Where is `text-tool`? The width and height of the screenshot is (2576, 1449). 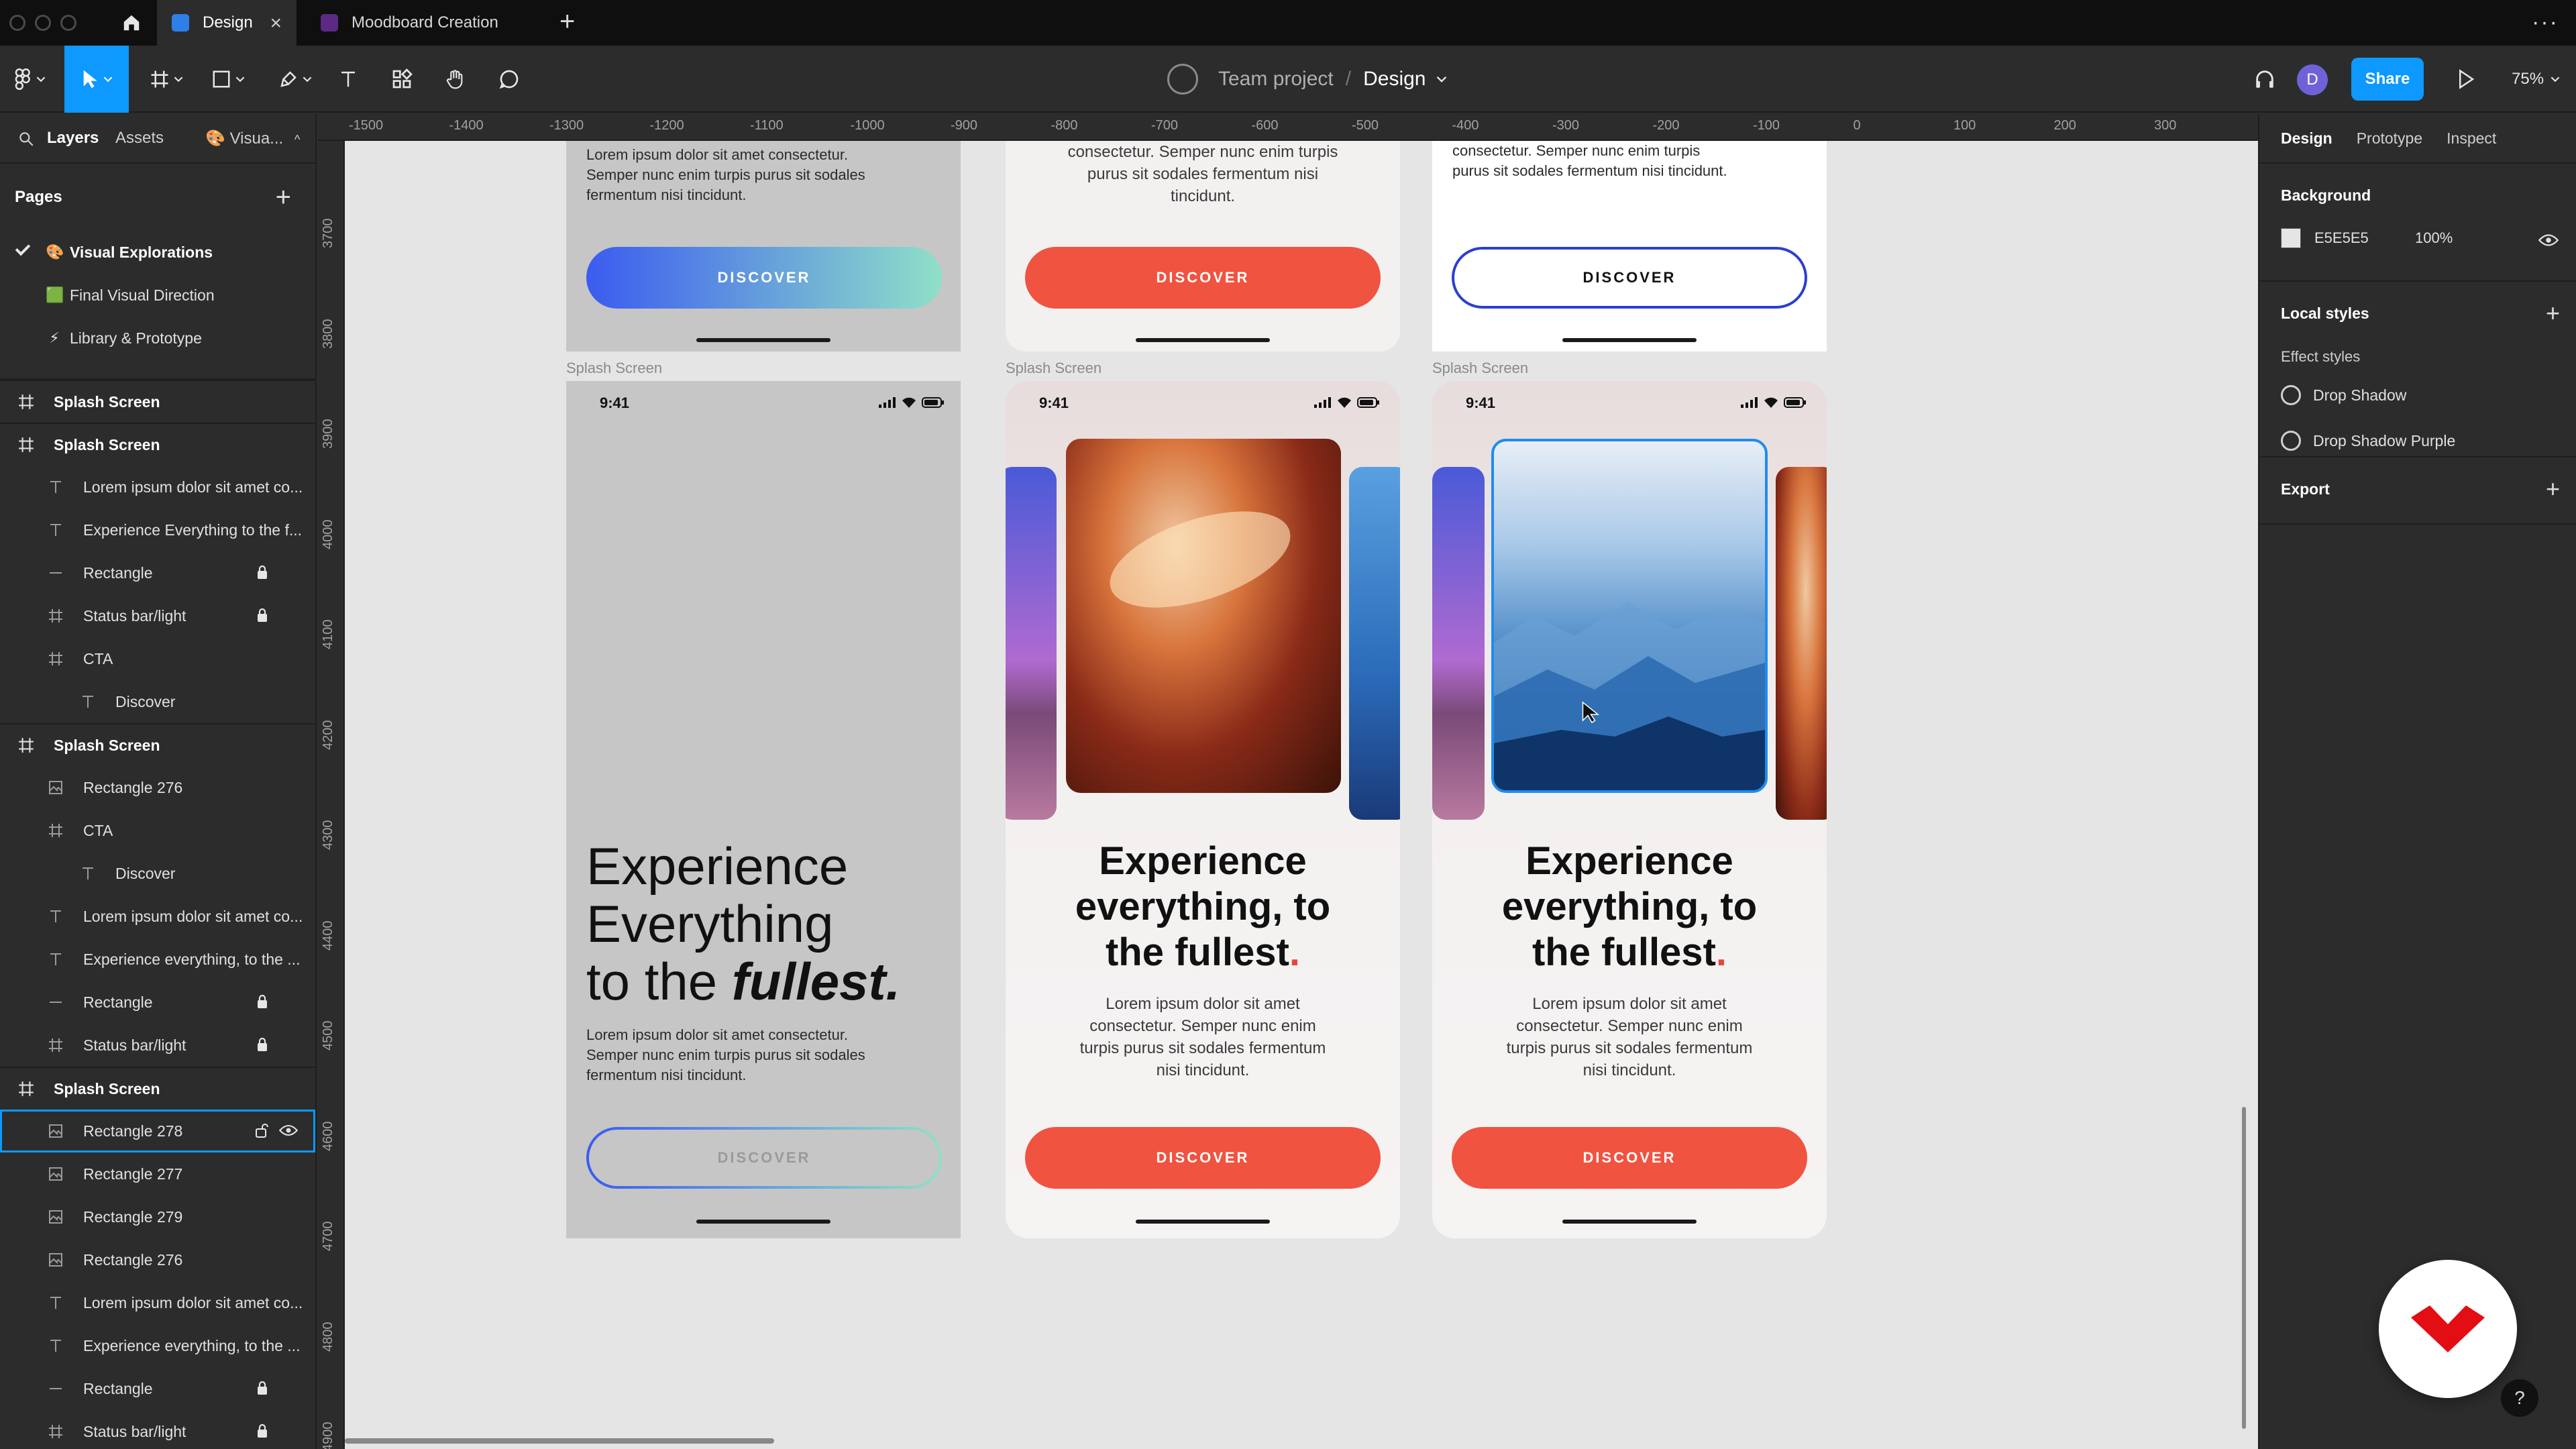 text-tool is located at coordinates (348, 79).